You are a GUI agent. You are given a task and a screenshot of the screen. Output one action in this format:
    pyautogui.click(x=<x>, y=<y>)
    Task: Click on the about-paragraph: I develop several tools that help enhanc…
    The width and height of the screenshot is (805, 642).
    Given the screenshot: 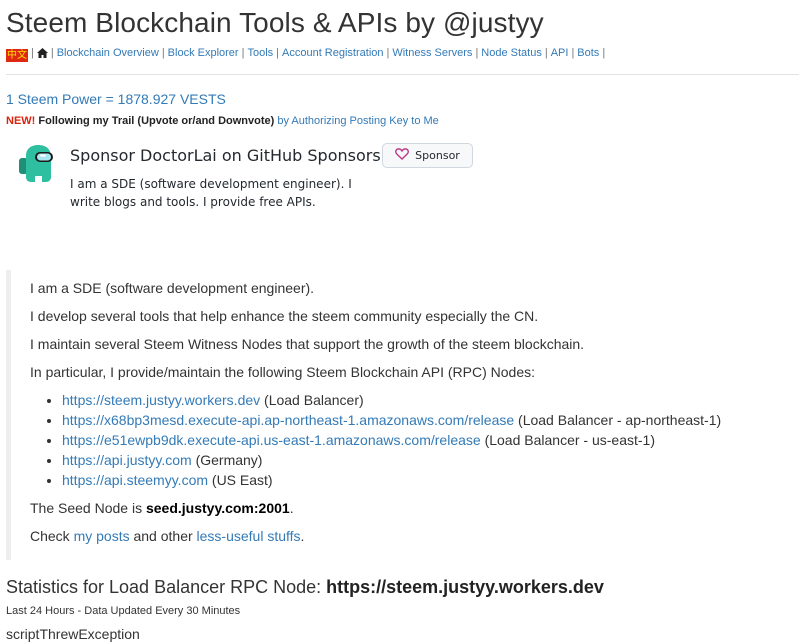 What is the action you would take?
    pyautogui.click(x=284, y=316)
    